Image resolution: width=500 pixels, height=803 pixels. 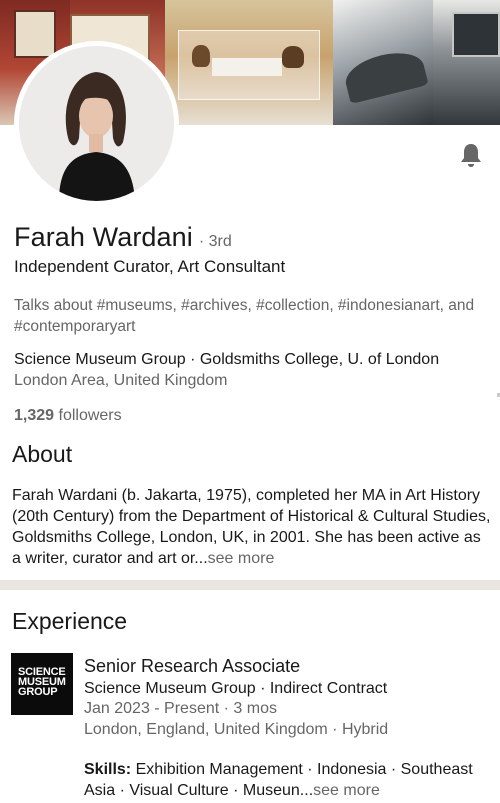 What do you see at coordinates (90, 415) in the screenshot?
I see `followers-label: followers` at bounding box center [90, 415].